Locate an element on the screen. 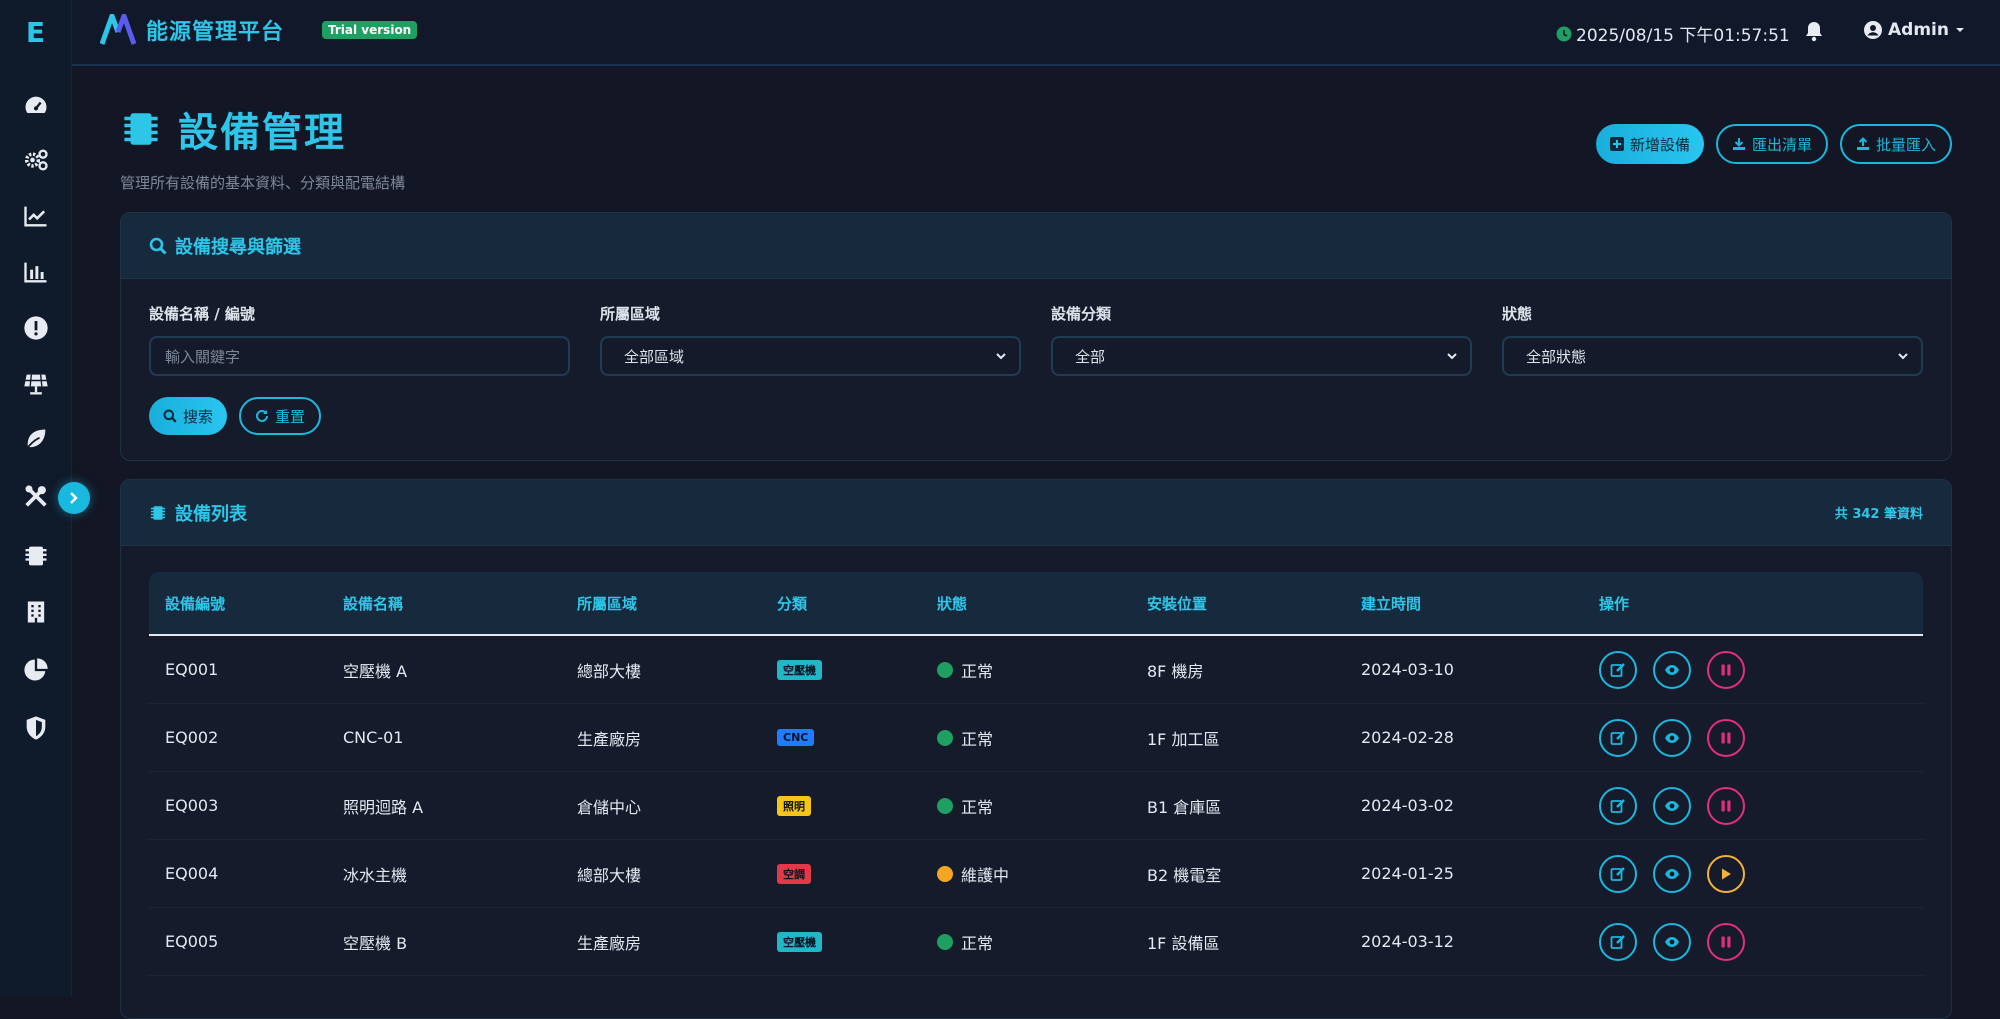 The image size is (2000, 1019). cell-created: 2024-02-28 is located at coordinates (1407, 737).